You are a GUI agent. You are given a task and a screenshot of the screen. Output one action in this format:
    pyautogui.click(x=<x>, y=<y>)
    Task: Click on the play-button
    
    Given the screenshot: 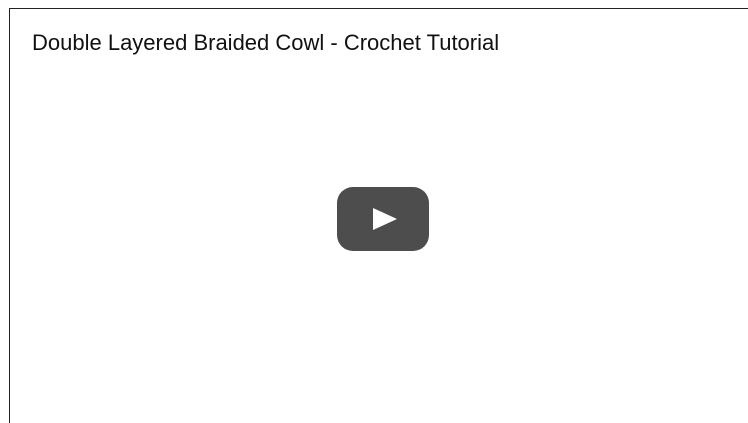 What is the action you would take?
    pyautogui.click(x=383, y=219)
    